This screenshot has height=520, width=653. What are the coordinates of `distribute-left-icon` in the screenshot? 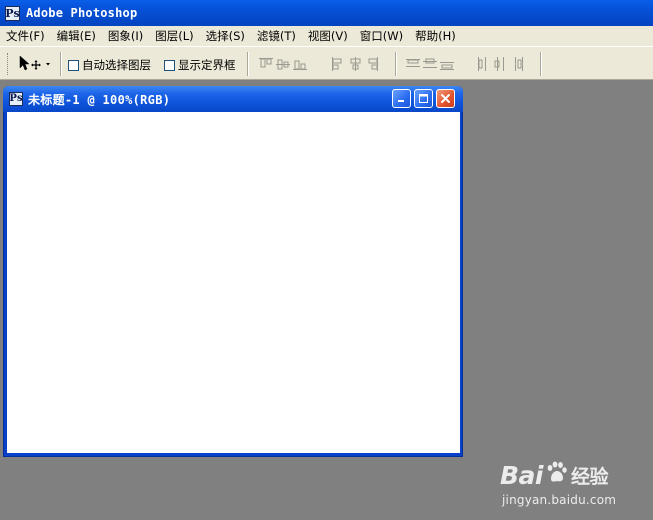 It's located at (483, 64).